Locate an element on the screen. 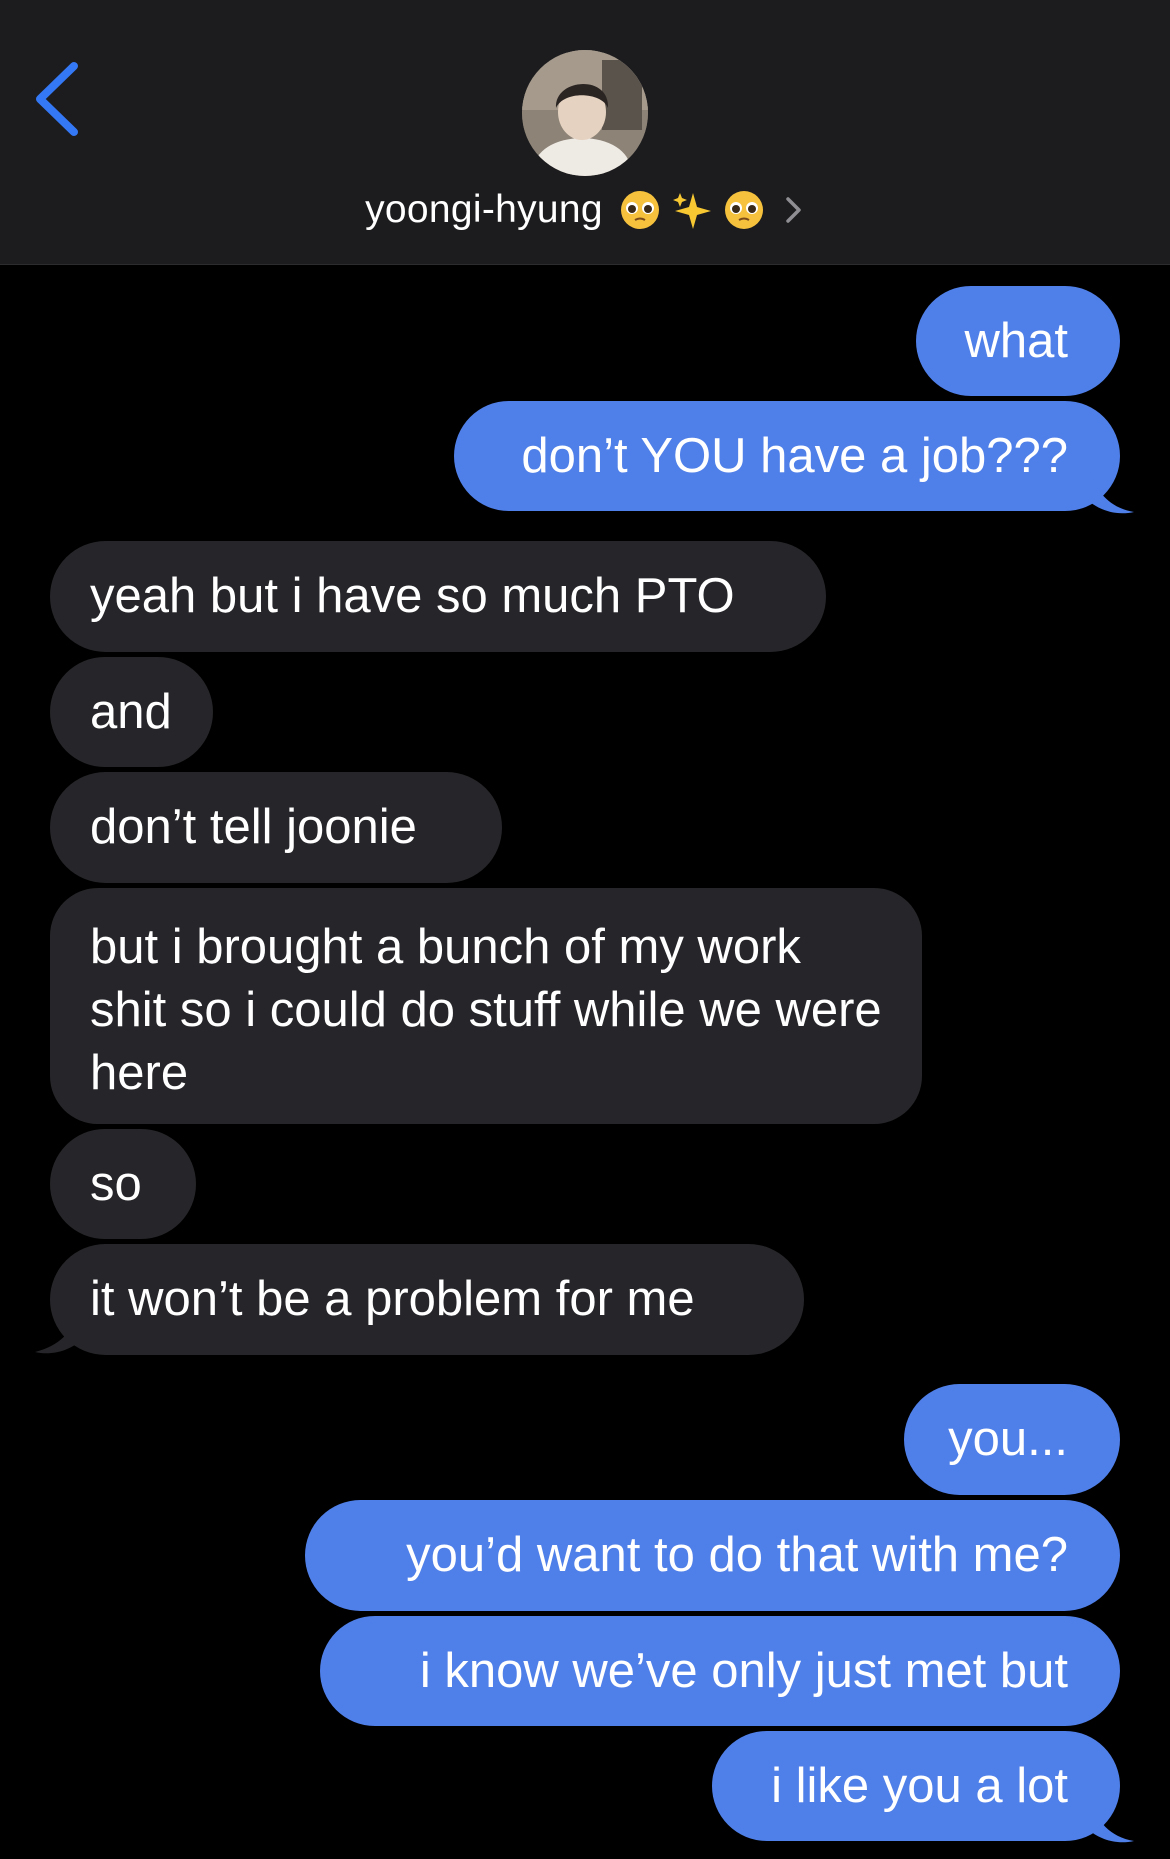 This screenshot has height=1859, width=1170. message-bubble-outgoing: what is located at coordinates (1018, 341).